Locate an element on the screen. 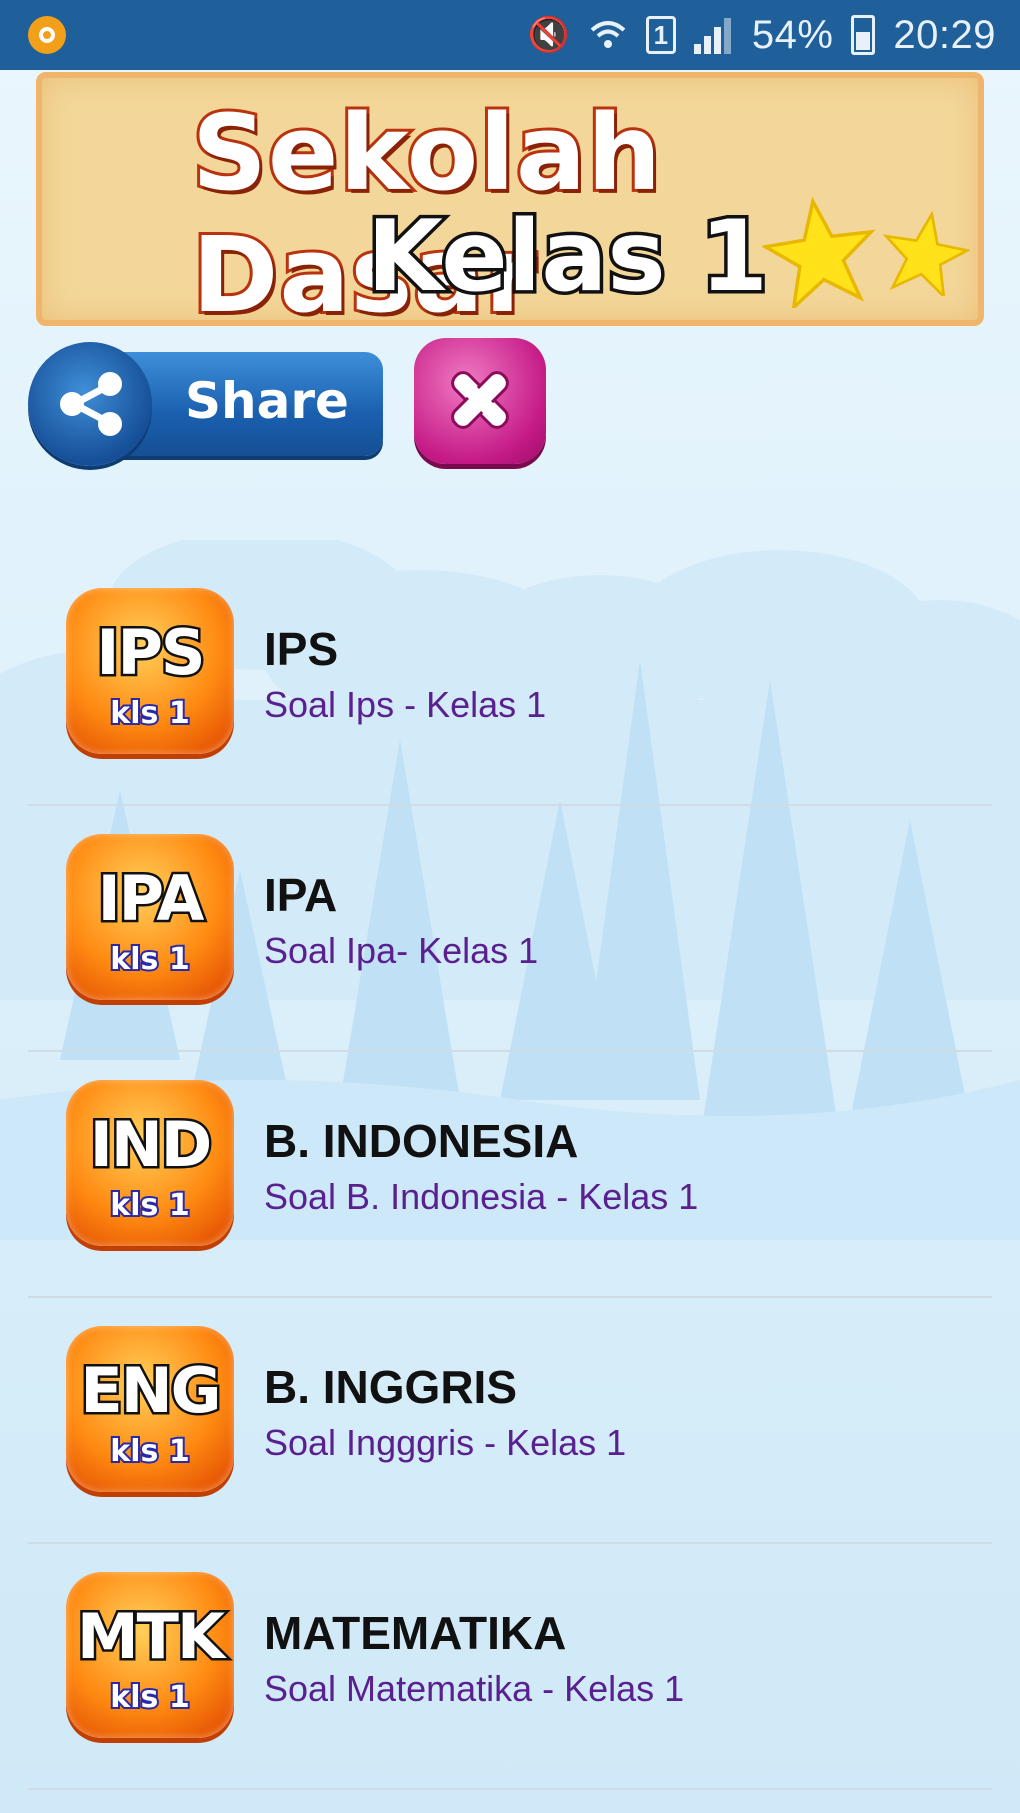 Image resolution: width=1020 pixels, height=1813 pixels. battery-percent: 54% is located at coordinates (792, 34).